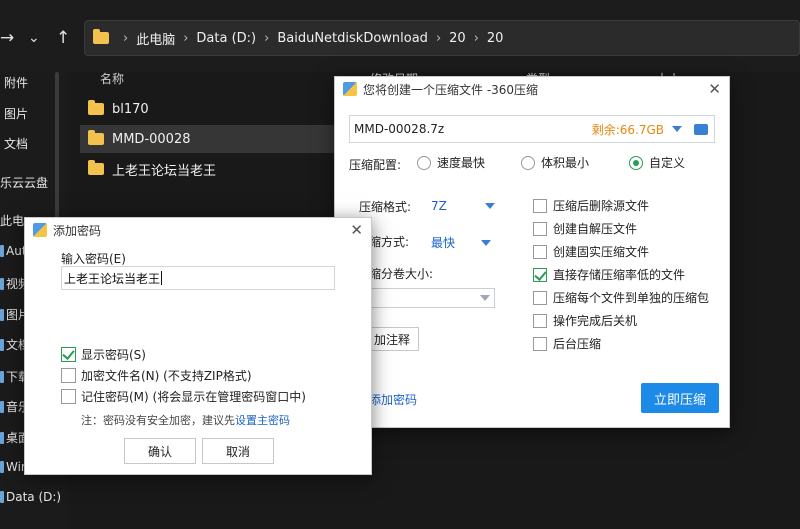  I want to click on sidebar-item: 此电, so click(12, 220).